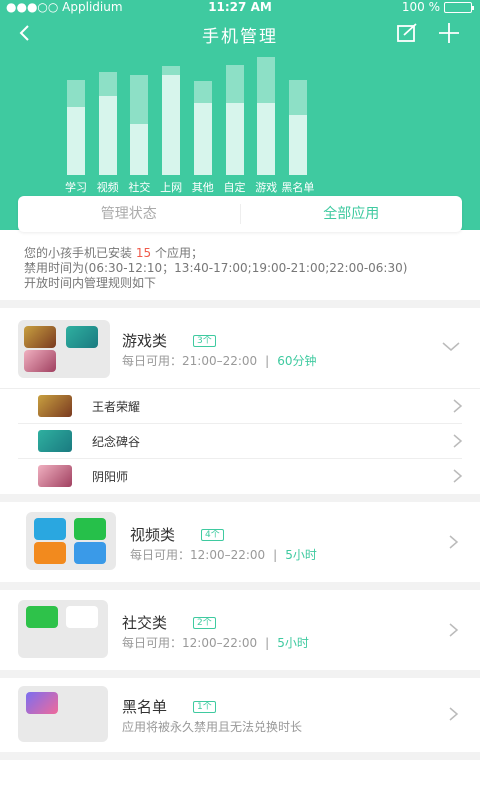 This screenshot has height=800, width=480. What do you see at coordinates (240, 476) in the screenshot?
I see `app-row-onmyoji: 阴阳师` at bounding box center [240, 476].